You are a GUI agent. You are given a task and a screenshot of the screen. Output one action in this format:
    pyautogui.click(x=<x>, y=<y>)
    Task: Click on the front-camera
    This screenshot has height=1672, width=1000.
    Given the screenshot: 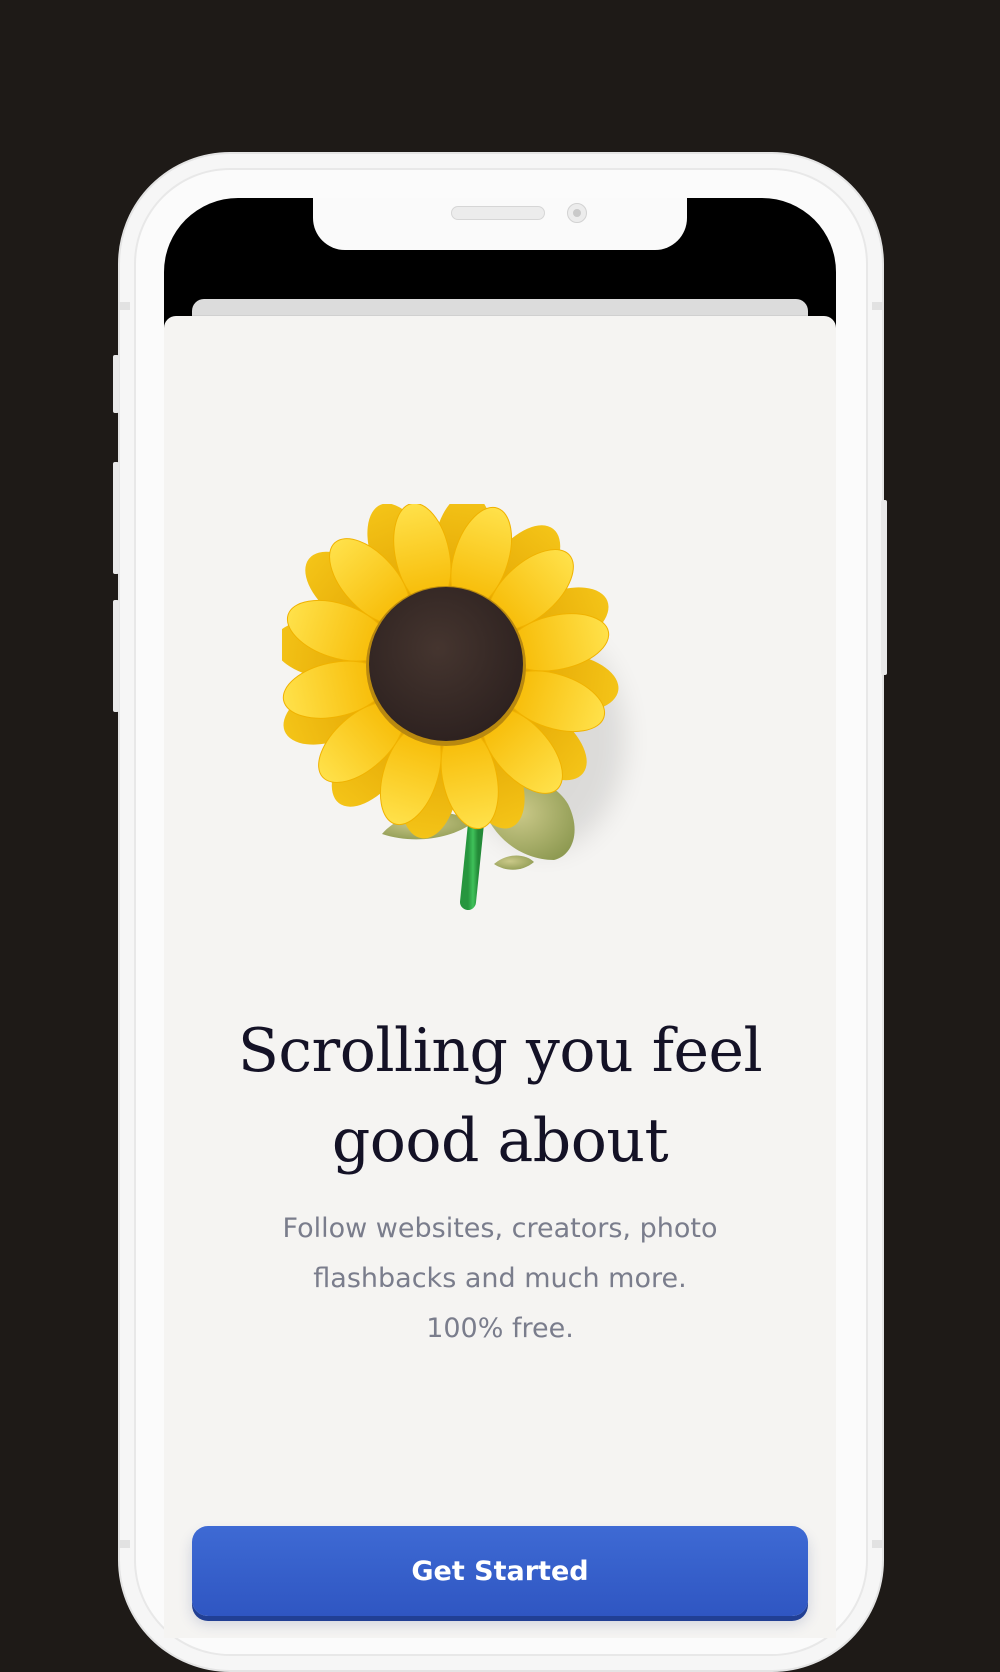 What is the action you would take?
    pyautogui.click(x=577, y=213)
    